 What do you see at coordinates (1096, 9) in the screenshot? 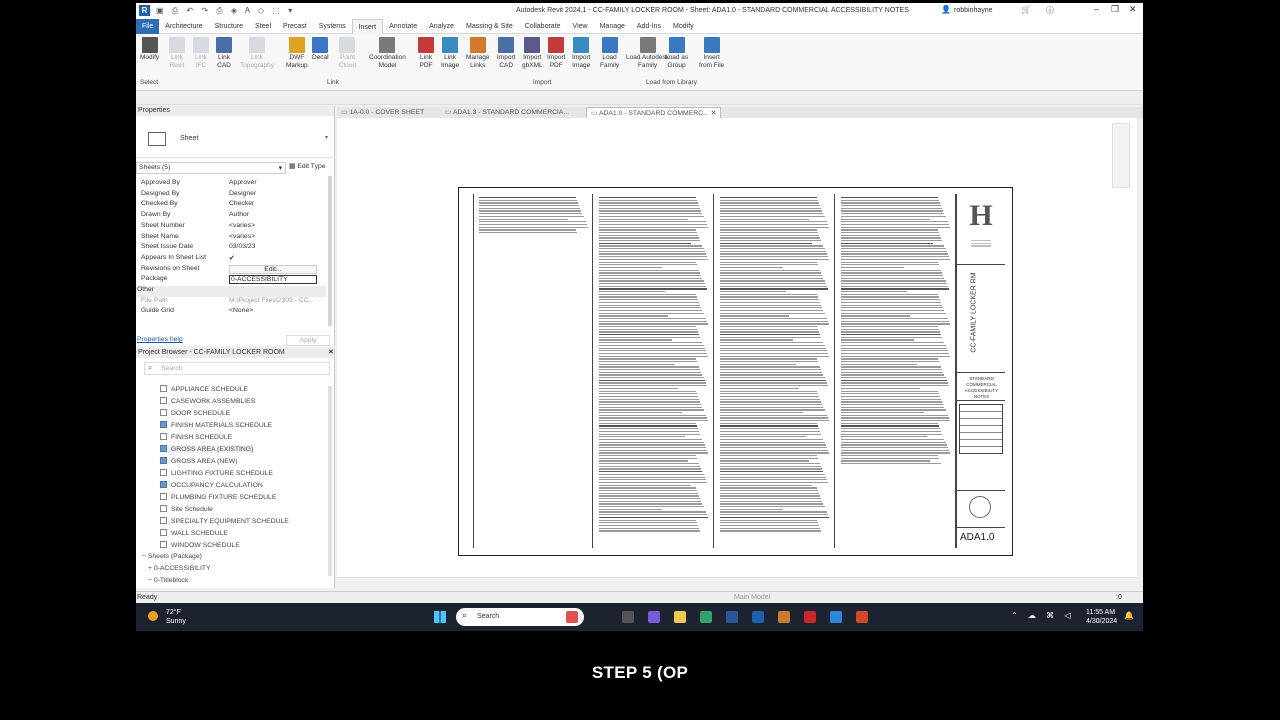
I see `minimize-icon: –` at bounding box center [1096, 9].